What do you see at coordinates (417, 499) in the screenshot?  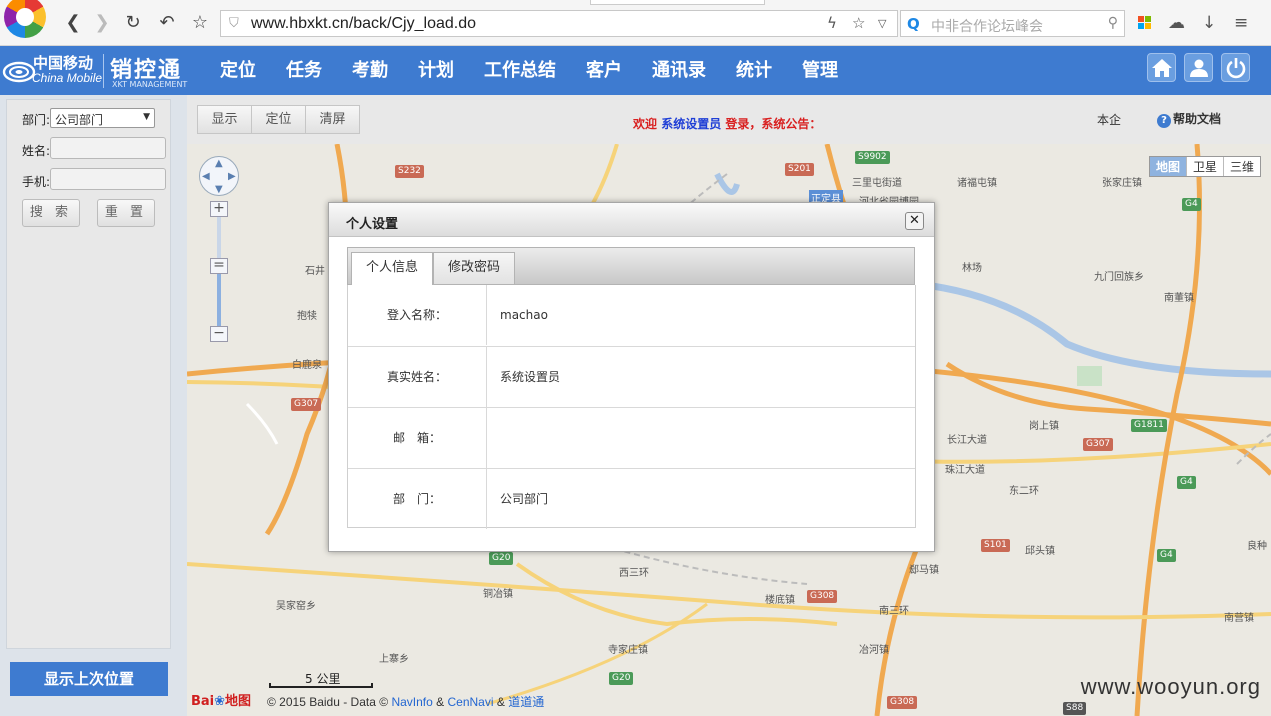 I see `department-label: 部 门：` at bounding box center [417, 499].